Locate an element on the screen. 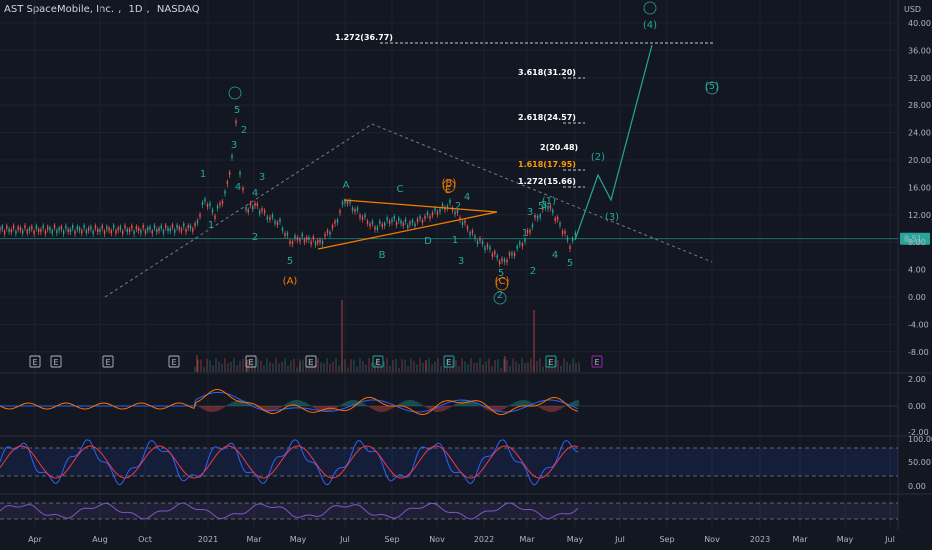 The image size is (932, 550). wave-label: 1 is located at coordinates (211, 225).